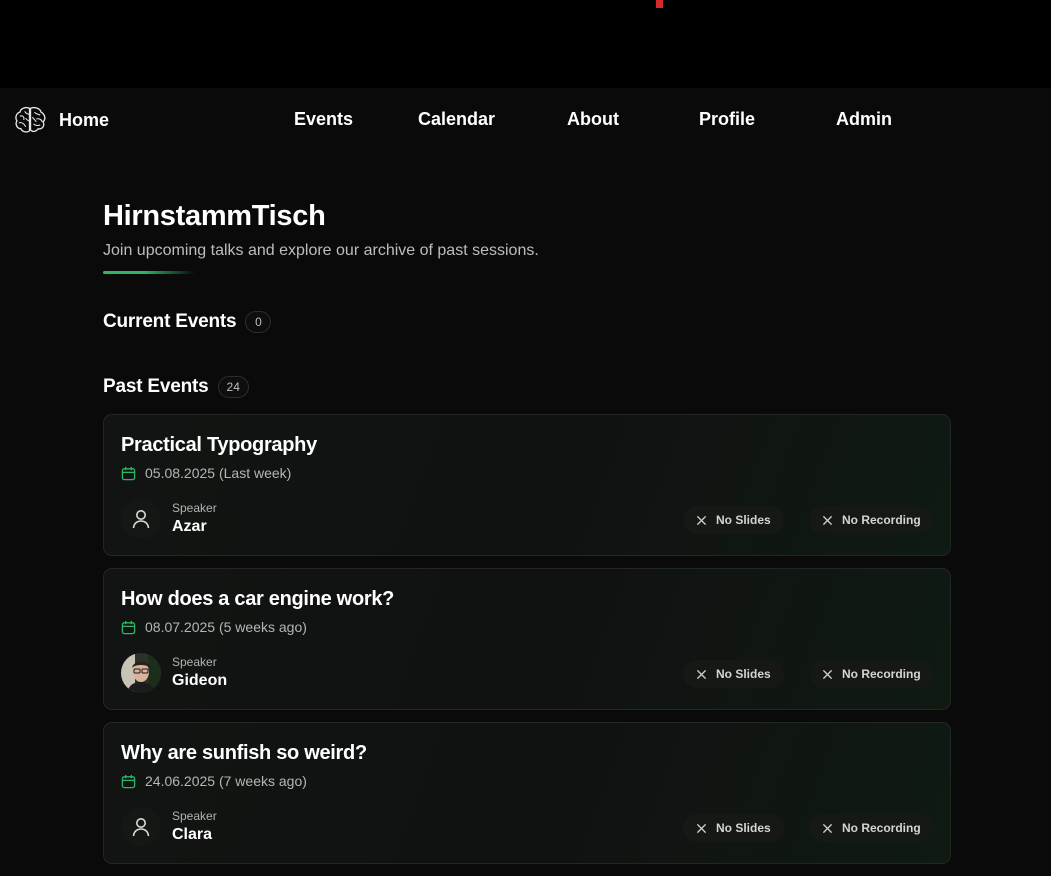 This screenshot has width=1051, height=876. Describe the element at coordinates (593, 119) in the screenshot. I see `nav-link-about: About` at that location.